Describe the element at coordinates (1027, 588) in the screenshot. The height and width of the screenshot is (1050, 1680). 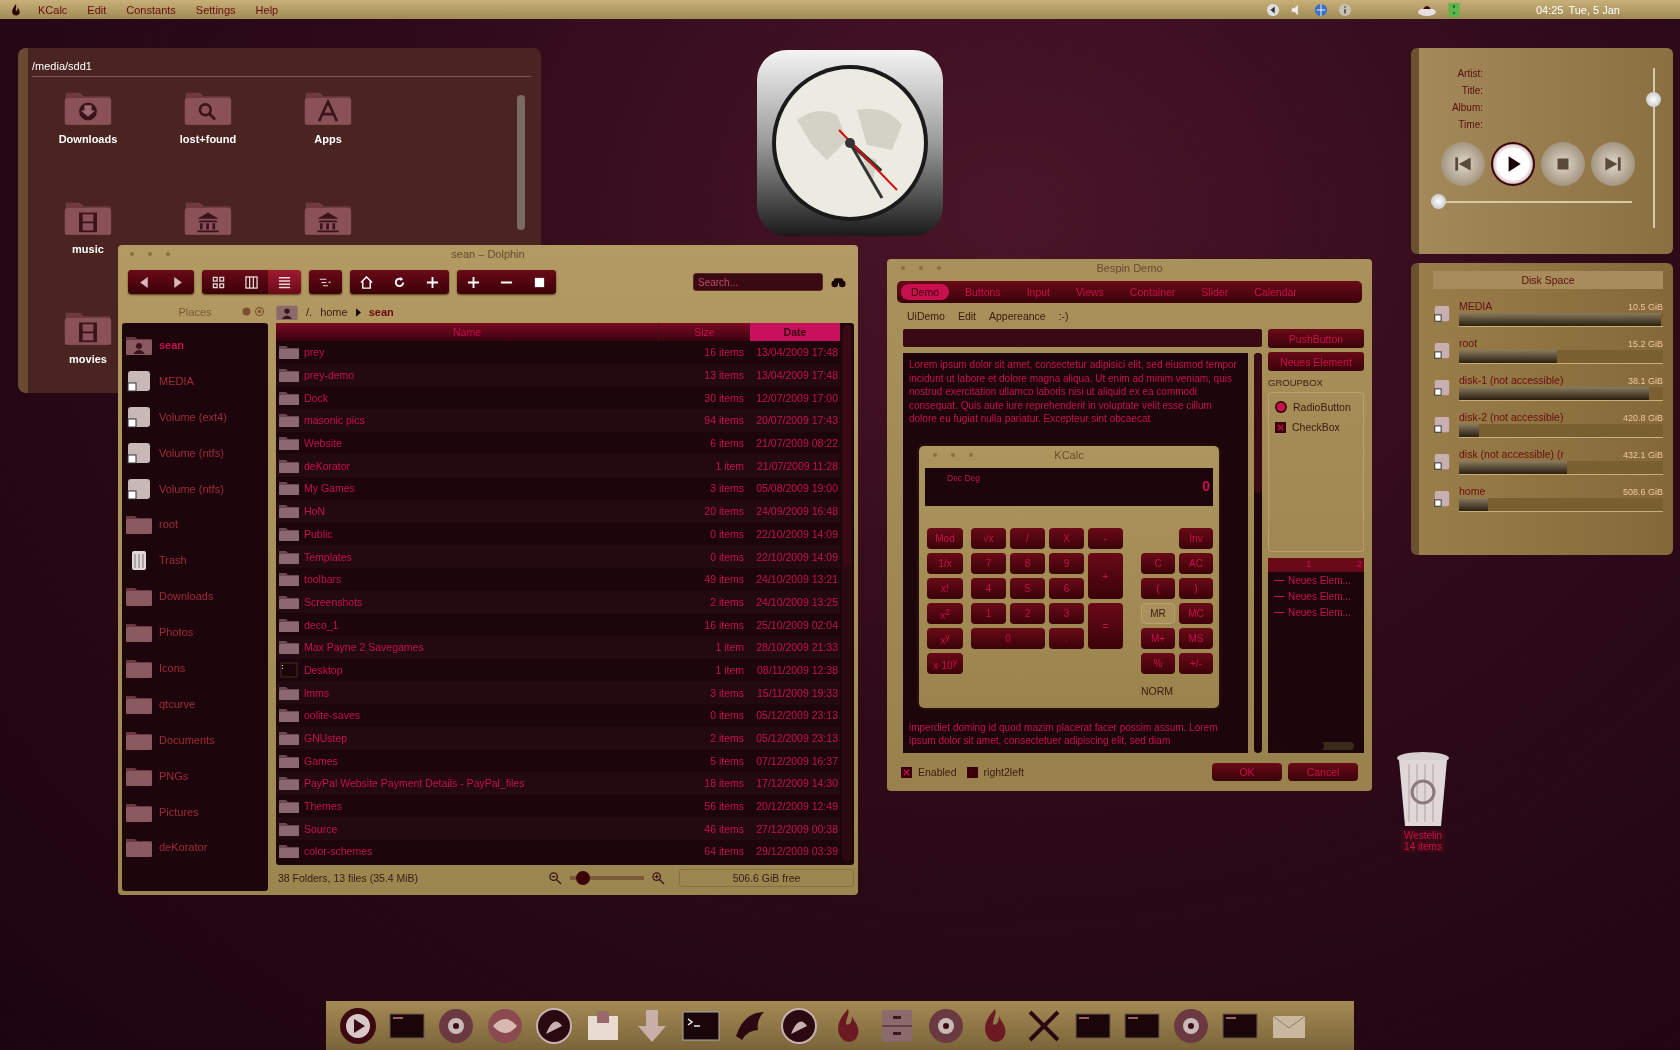
I see `calculator-key: 5` at that location.